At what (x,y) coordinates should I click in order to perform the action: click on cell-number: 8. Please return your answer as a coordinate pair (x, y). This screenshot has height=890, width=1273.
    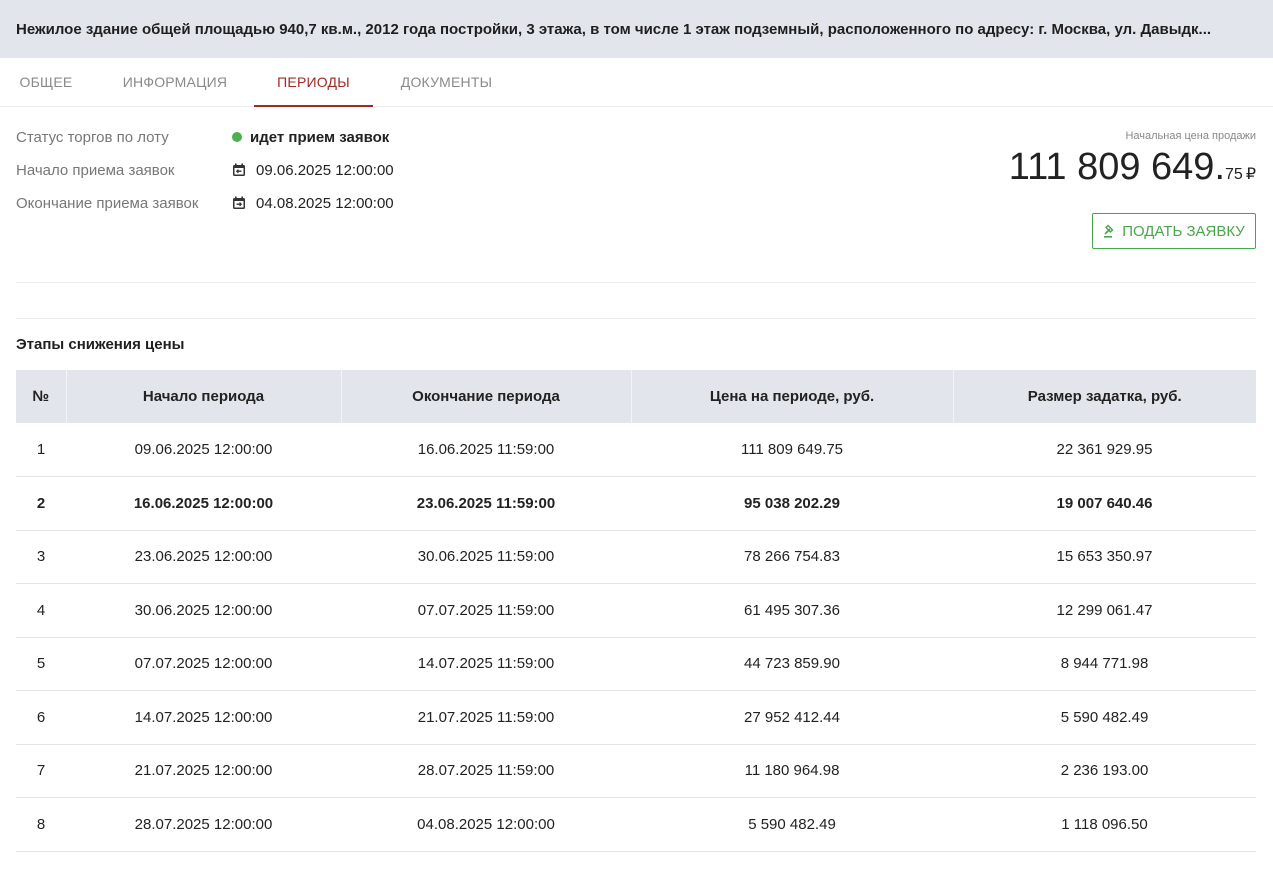
    Looking at the image, I should click on (41, 824).